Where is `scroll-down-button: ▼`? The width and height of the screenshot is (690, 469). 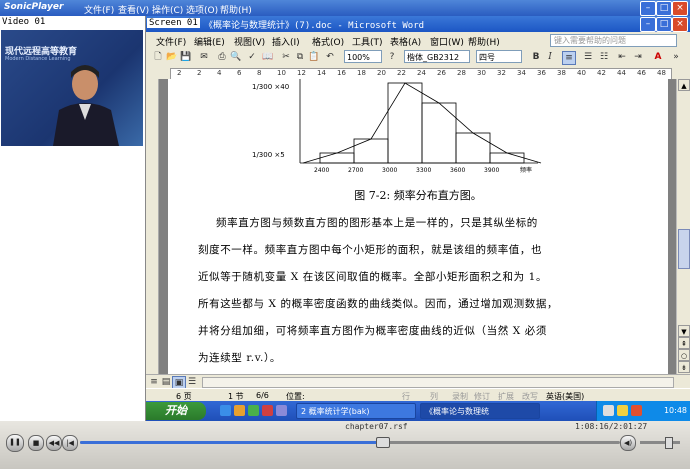
scroll-down-button: ▼ is located at coordinates (684, 331).